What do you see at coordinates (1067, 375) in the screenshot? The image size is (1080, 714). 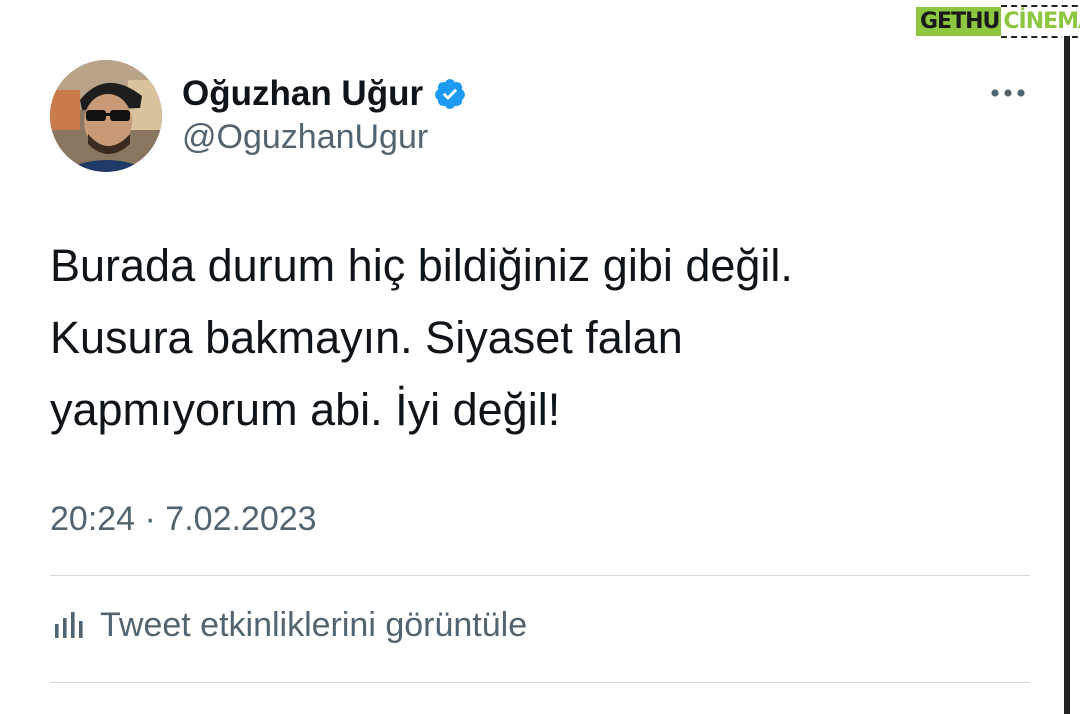 I see `film-strip-decoration` at bounding box center [1067, 375].